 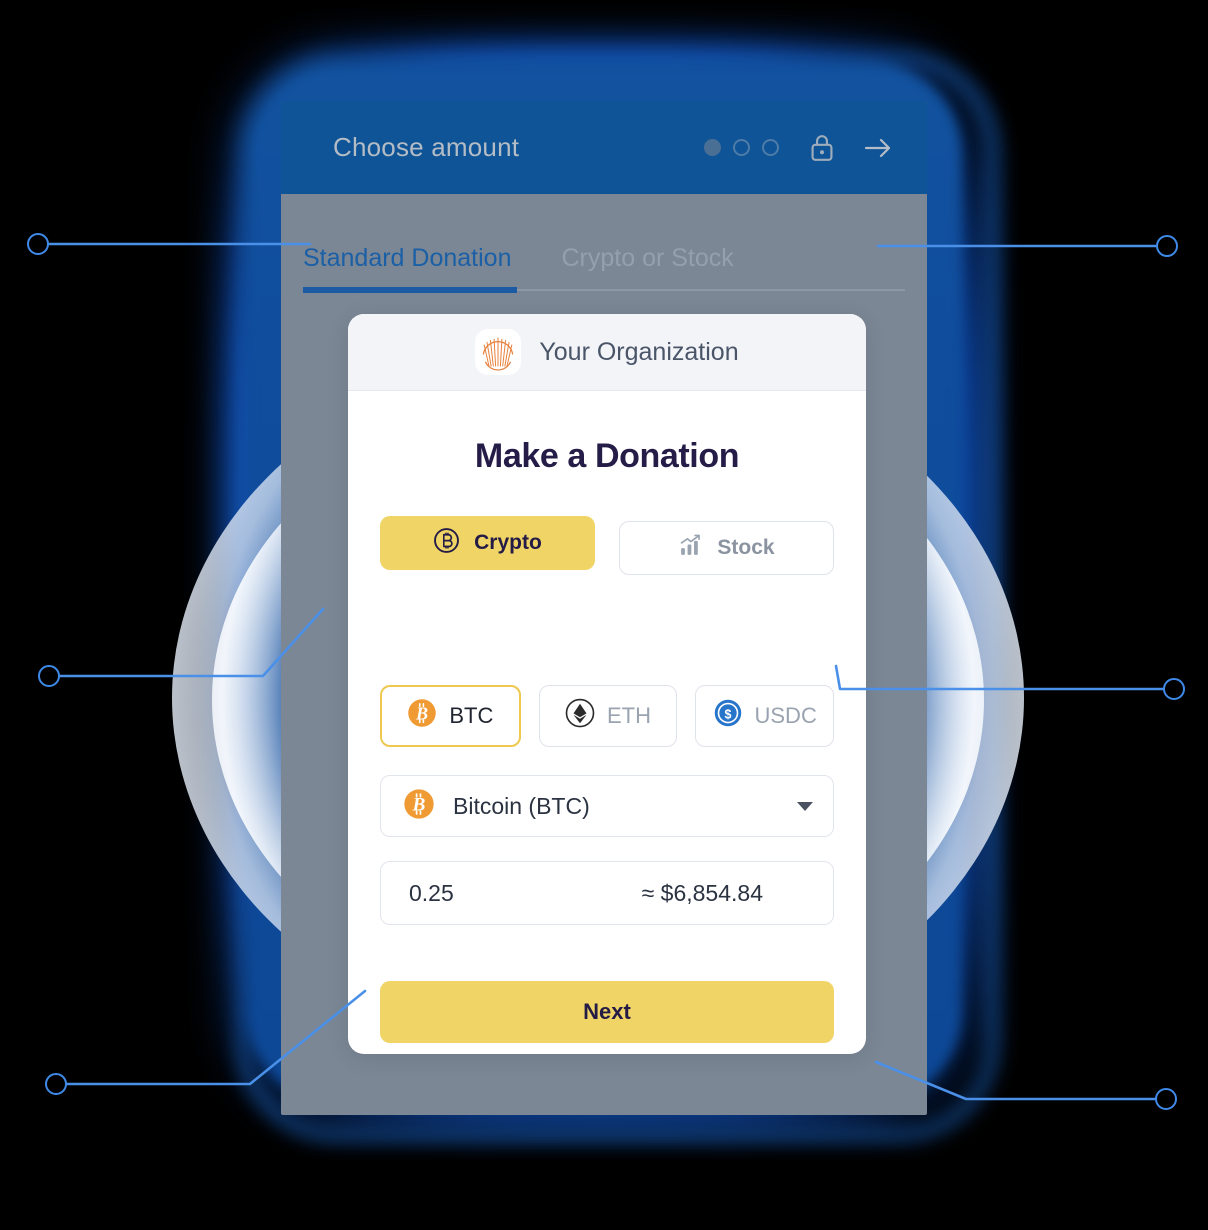 I want to click on tab-bar: Standard Donation Crypto or Stock, so click(x=604, y=243).